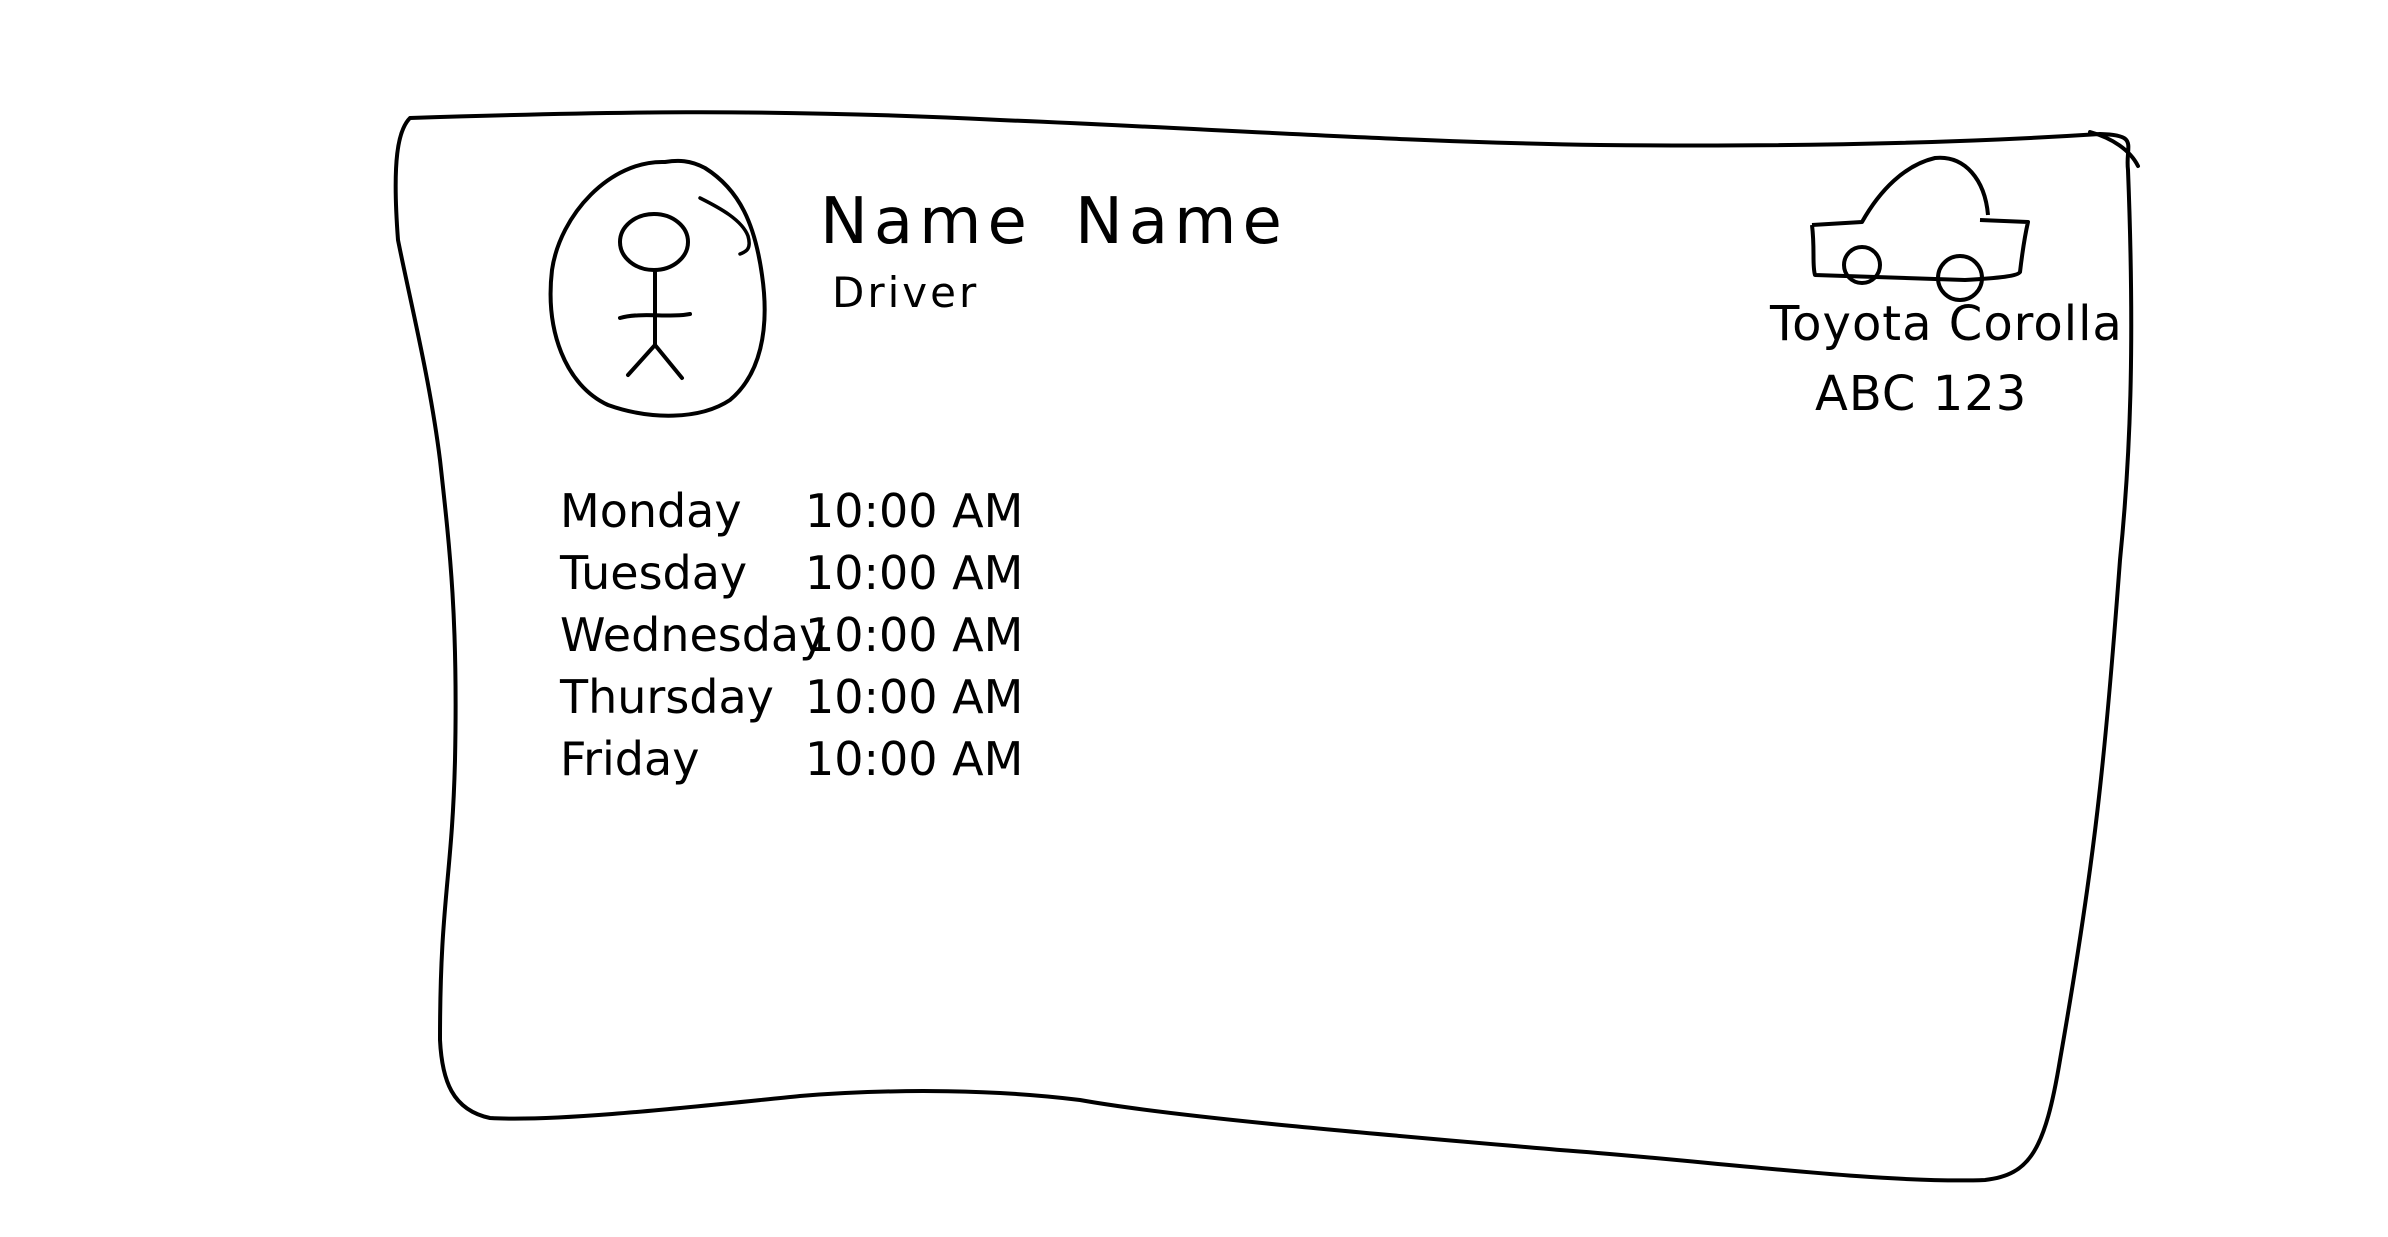 The image size is (2388, 1237). What do you see at coordinates (651, 511) in the screenshot?
I see `schedule-day: Monday` at bounding box center [651, 511].